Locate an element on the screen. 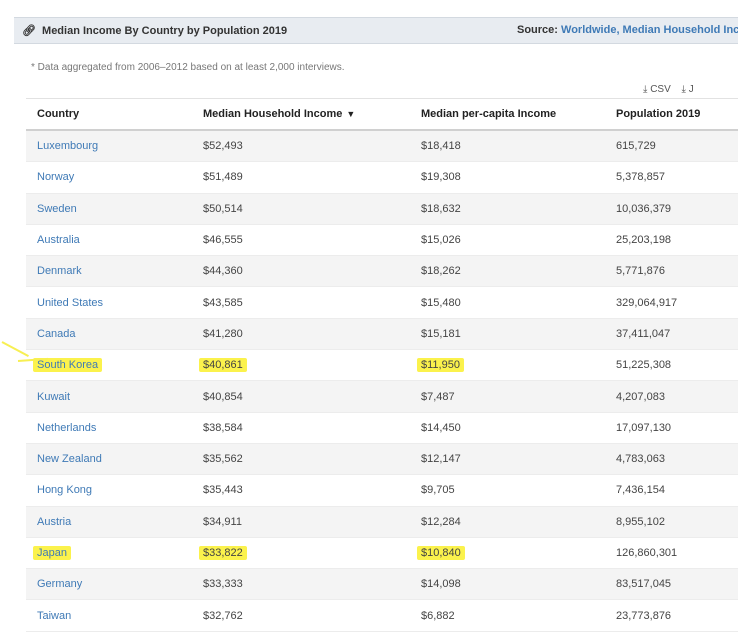 The image size is (738, 639). cell-country-text: Canada is located at coordinates (56, 333).